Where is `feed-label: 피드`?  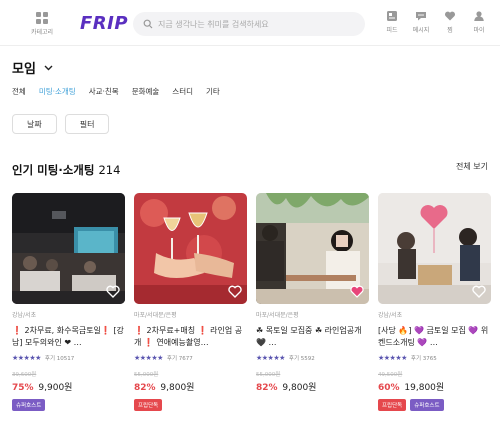 feed-label: 피드 is located at coordinates (392, 30).